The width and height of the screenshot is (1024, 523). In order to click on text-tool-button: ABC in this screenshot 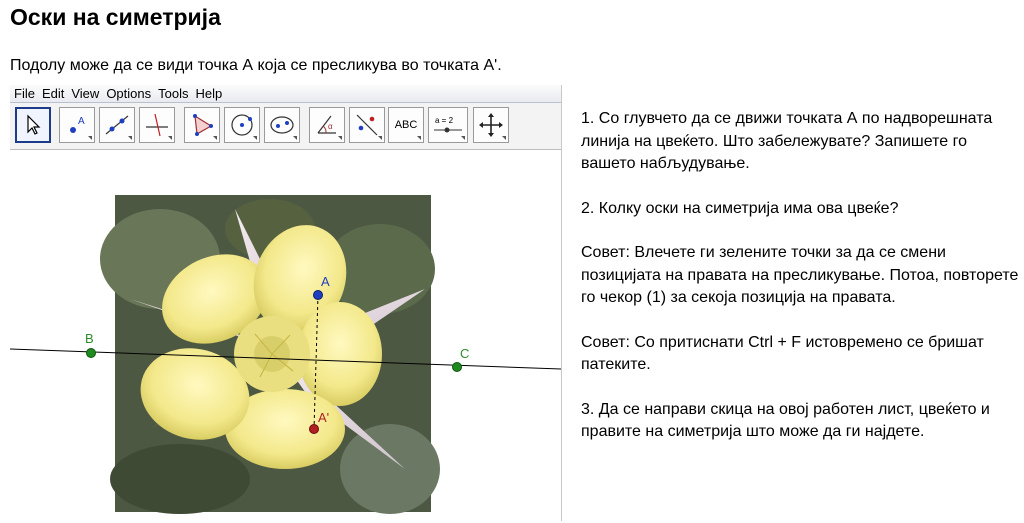, I will do `click(406, 125)`.